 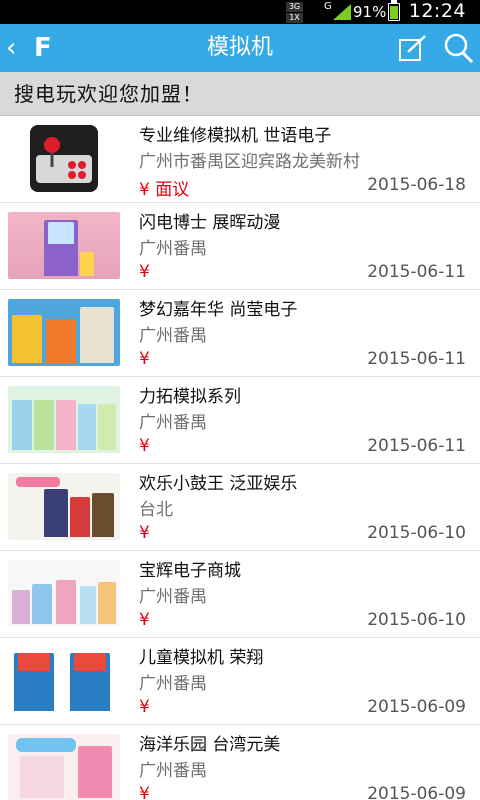 What do you see at coordinates (210, 223) in the screenshot?
I see `item-title: 闪电博士 展晖动漫` at bounding box center [210, 223].